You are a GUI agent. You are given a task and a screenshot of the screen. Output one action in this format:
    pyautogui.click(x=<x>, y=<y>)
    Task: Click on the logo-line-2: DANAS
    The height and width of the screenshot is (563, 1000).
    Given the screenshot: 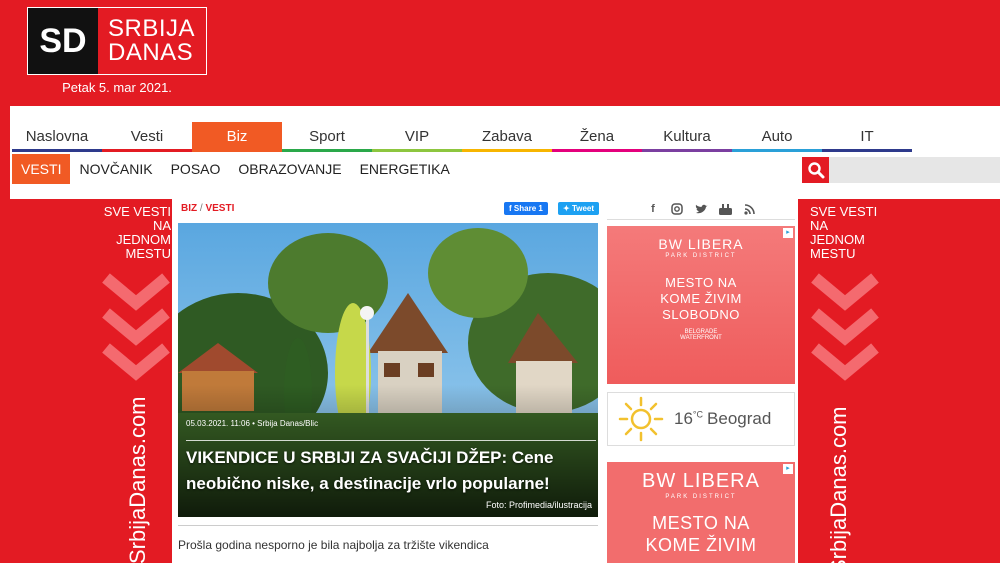 What is the action you would take?
    pyautogui.click(x=151, y=52)
    